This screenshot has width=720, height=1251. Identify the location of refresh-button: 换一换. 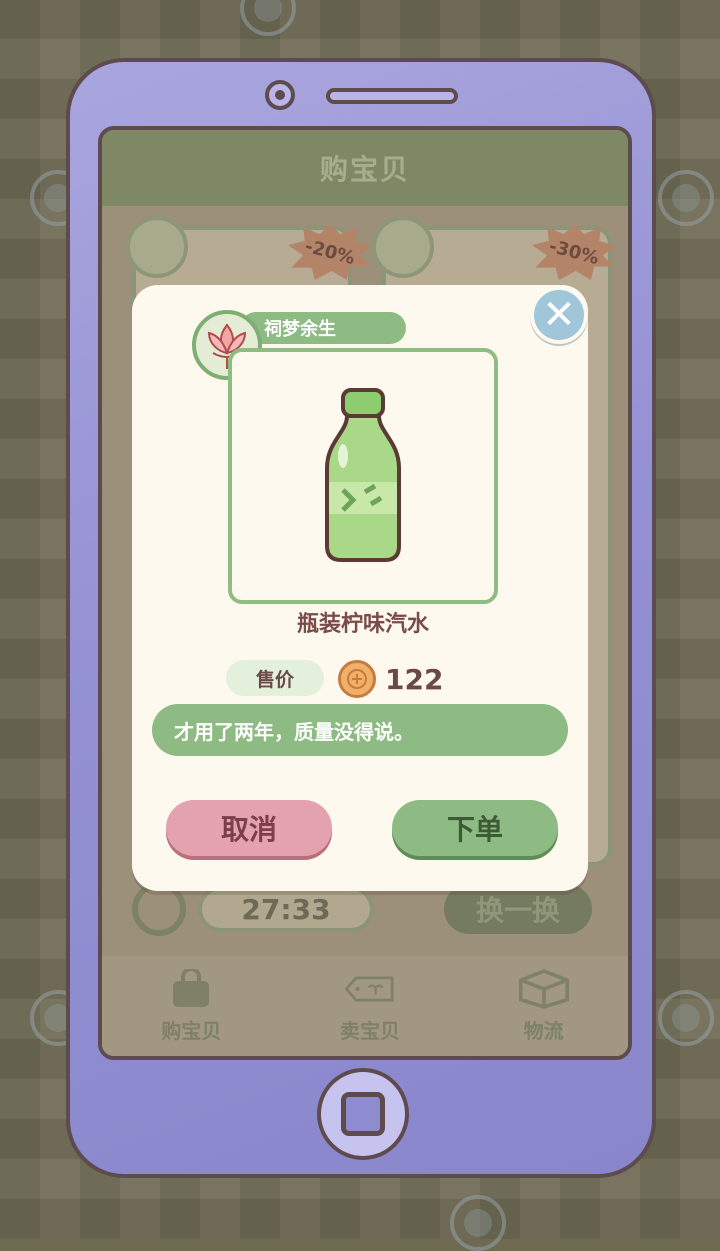
(518, 909).